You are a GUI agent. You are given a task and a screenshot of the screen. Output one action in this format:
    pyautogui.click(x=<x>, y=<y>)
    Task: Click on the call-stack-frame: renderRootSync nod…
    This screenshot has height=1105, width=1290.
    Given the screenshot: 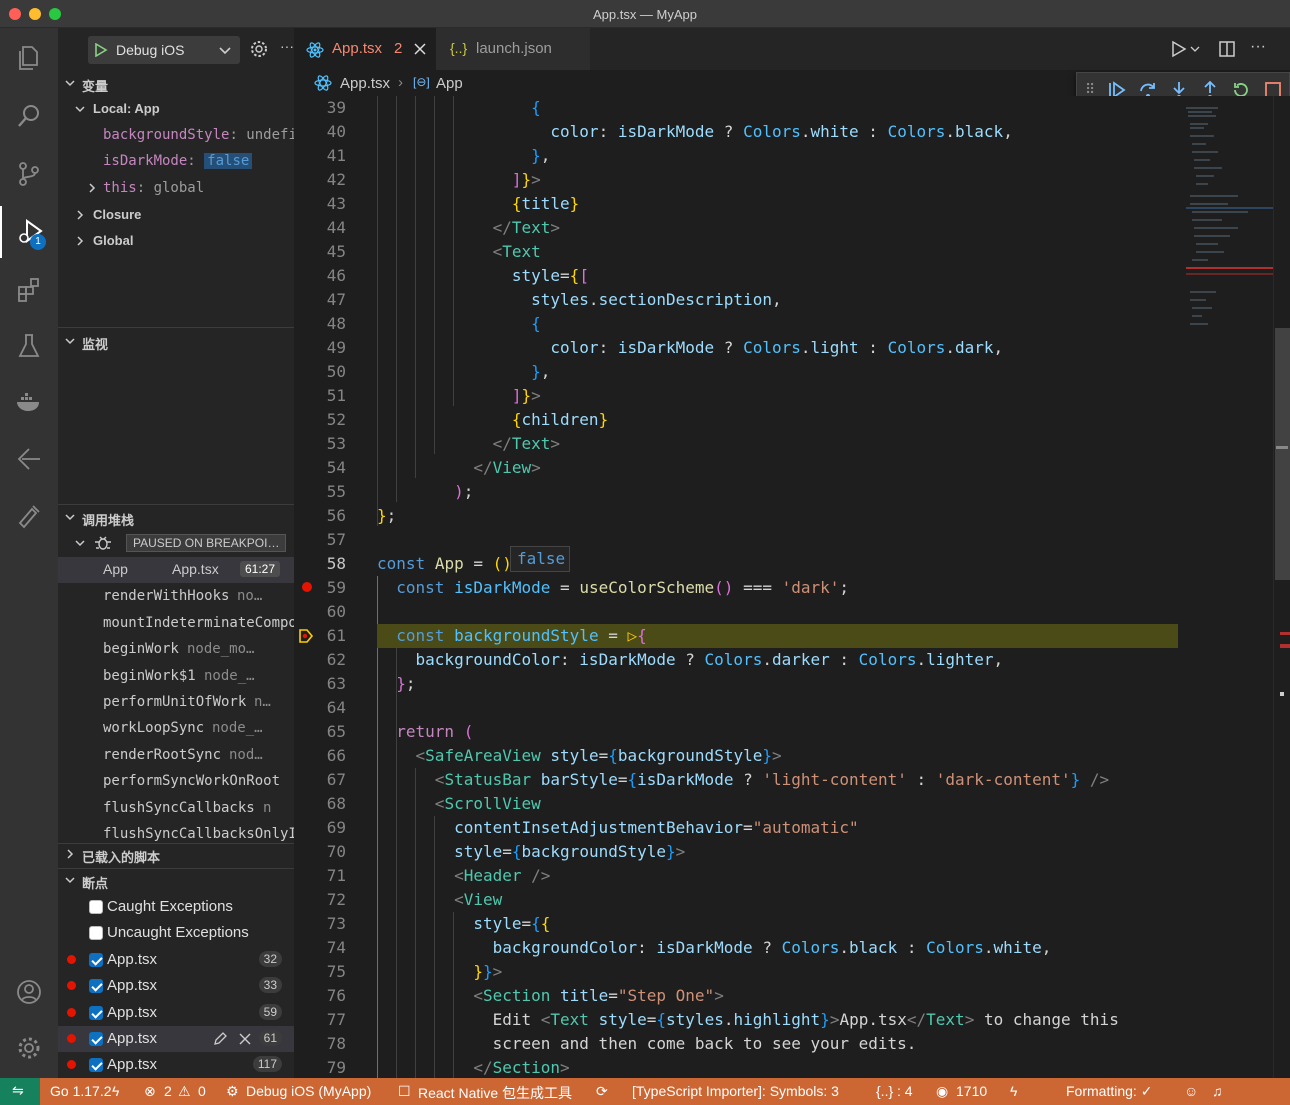 What is the action you would take?
    pyautogui.click(x=176, y=755)
    